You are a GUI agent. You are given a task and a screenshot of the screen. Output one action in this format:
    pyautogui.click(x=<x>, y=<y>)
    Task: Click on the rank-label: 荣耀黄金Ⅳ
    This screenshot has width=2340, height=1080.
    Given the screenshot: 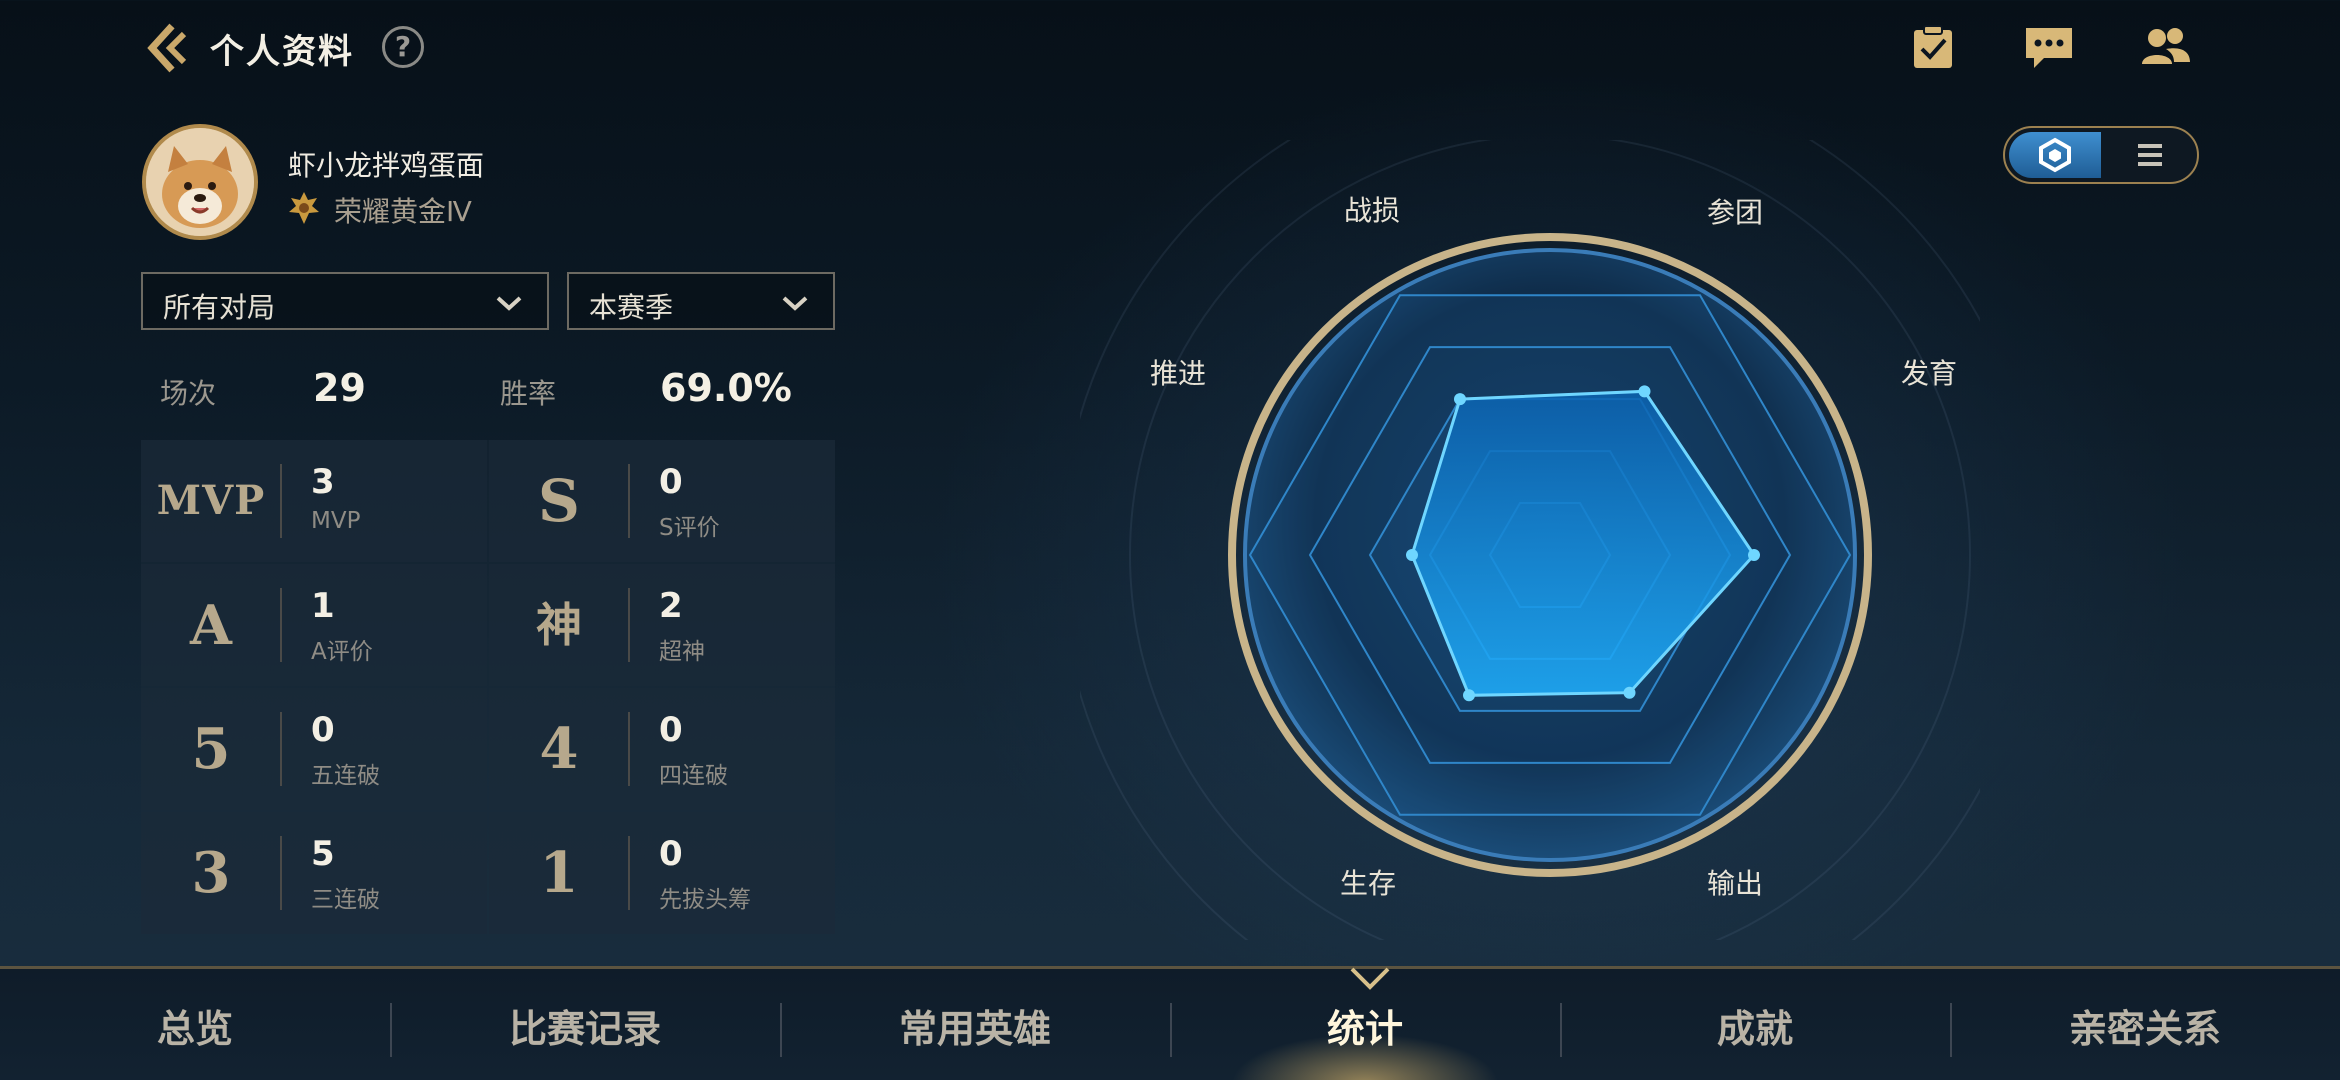 What is the action you would take?
    pyautogui.click(x=403, y=211)
    